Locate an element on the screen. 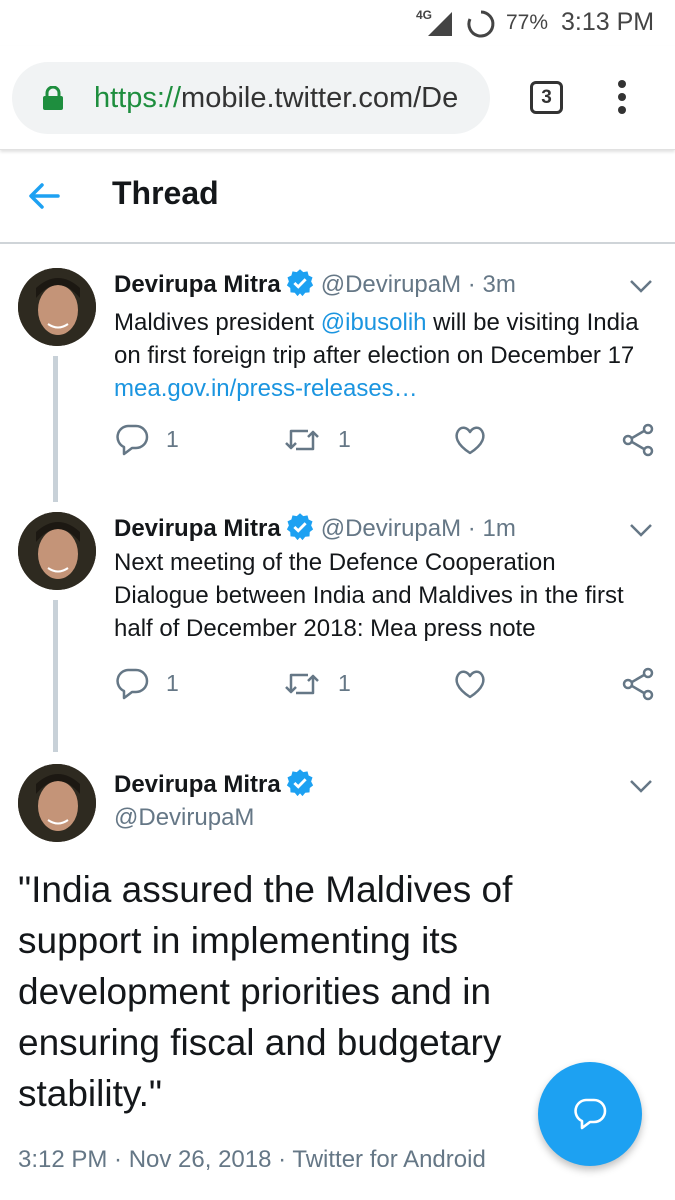 This screenshot has height=1200, width=675. tweet-header: Devirupa Mitra @DevirupaM · 1m is located at coordinates (315, 527).